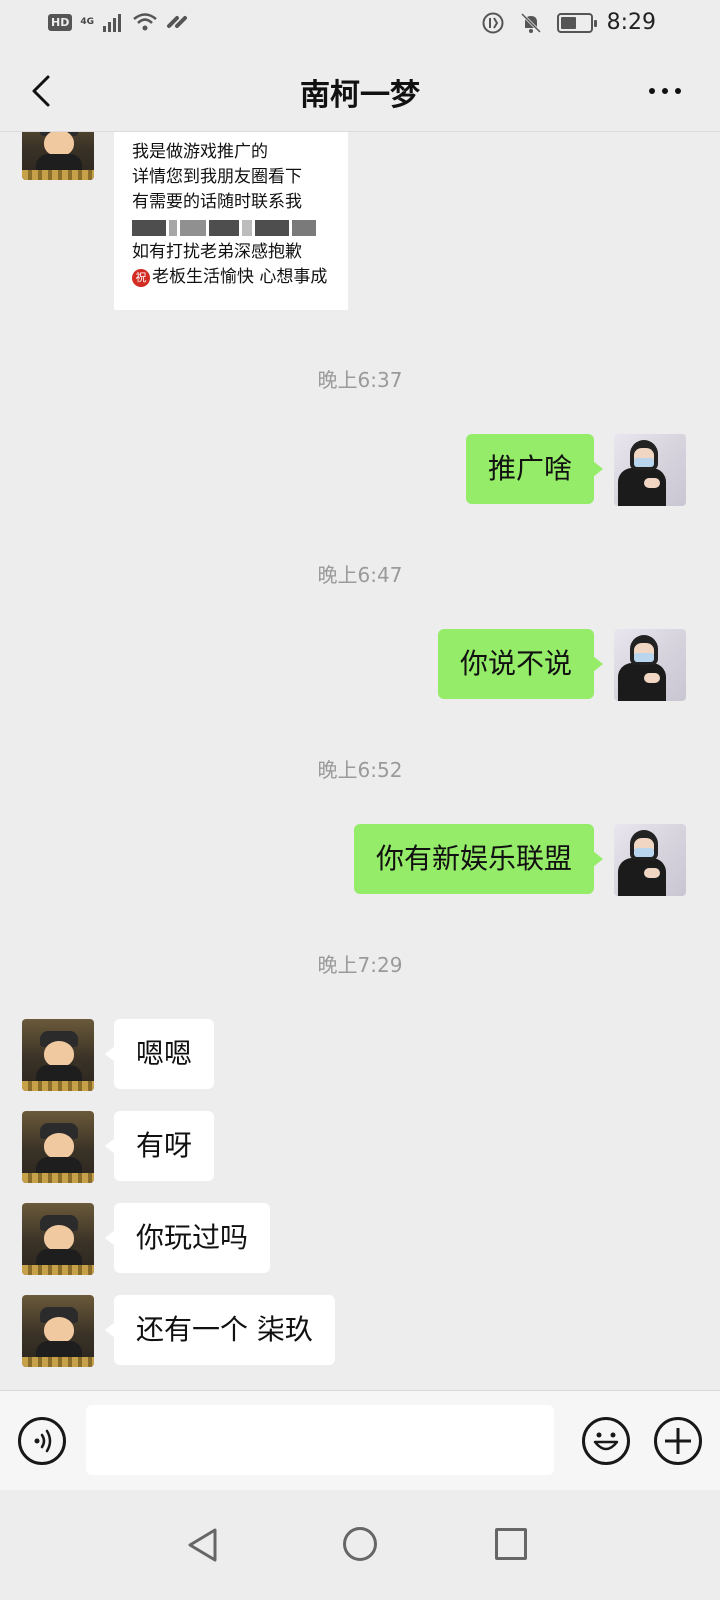 The image size is (720, 1600). Describe the element at coordinates (665, 91) in the screenshot. I see `more-icon` at that location.